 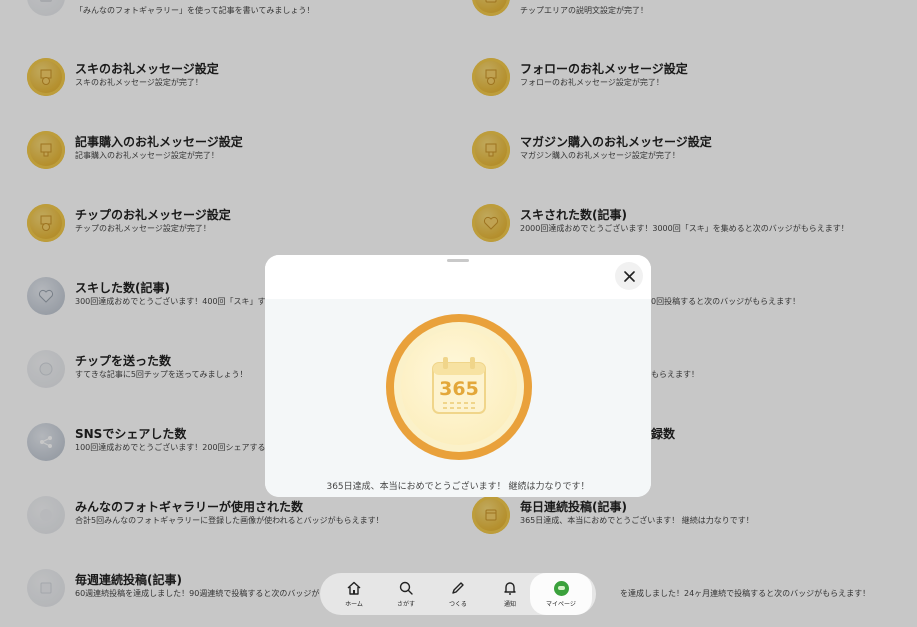 I want to click on bottom-nav: ホーム さがす つくる 通知 マイページ, so click(x=458, y=594).